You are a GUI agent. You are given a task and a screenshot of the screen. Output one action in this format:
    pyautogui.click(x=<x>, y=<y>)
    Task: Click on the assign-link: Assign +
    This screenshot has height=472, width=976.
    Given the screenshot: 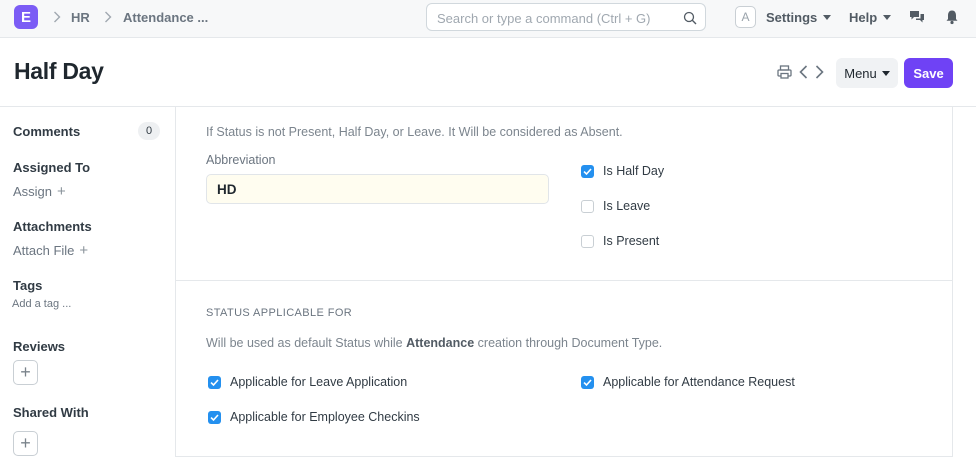 What is the action you would take?
    pyautogui.click(x=39, y=191)
    